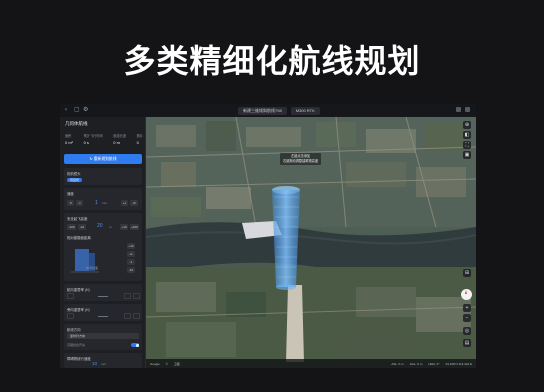 This screenshot has height=392, width=544. Describe the element at coordinates (103, 360) in the screenshot. I see `avoid-speed-section: 障碍物绕行速度 10 m/s` at that location.